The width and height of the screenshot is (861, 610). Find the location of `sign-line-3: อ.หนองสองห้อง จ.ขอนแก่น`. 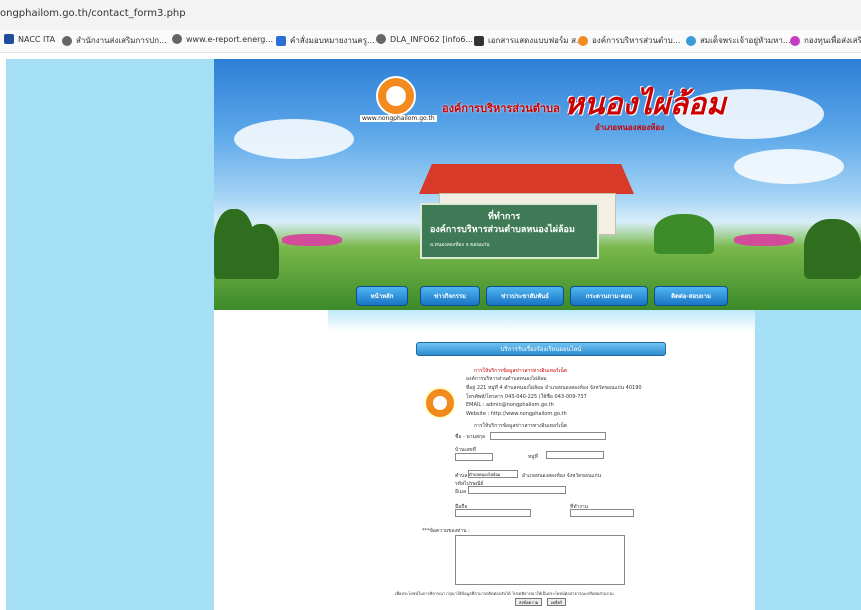

sign-line-3: อ.หนองสองห้อง จ.ขอนแก่น is located at coordinates (460, 245).